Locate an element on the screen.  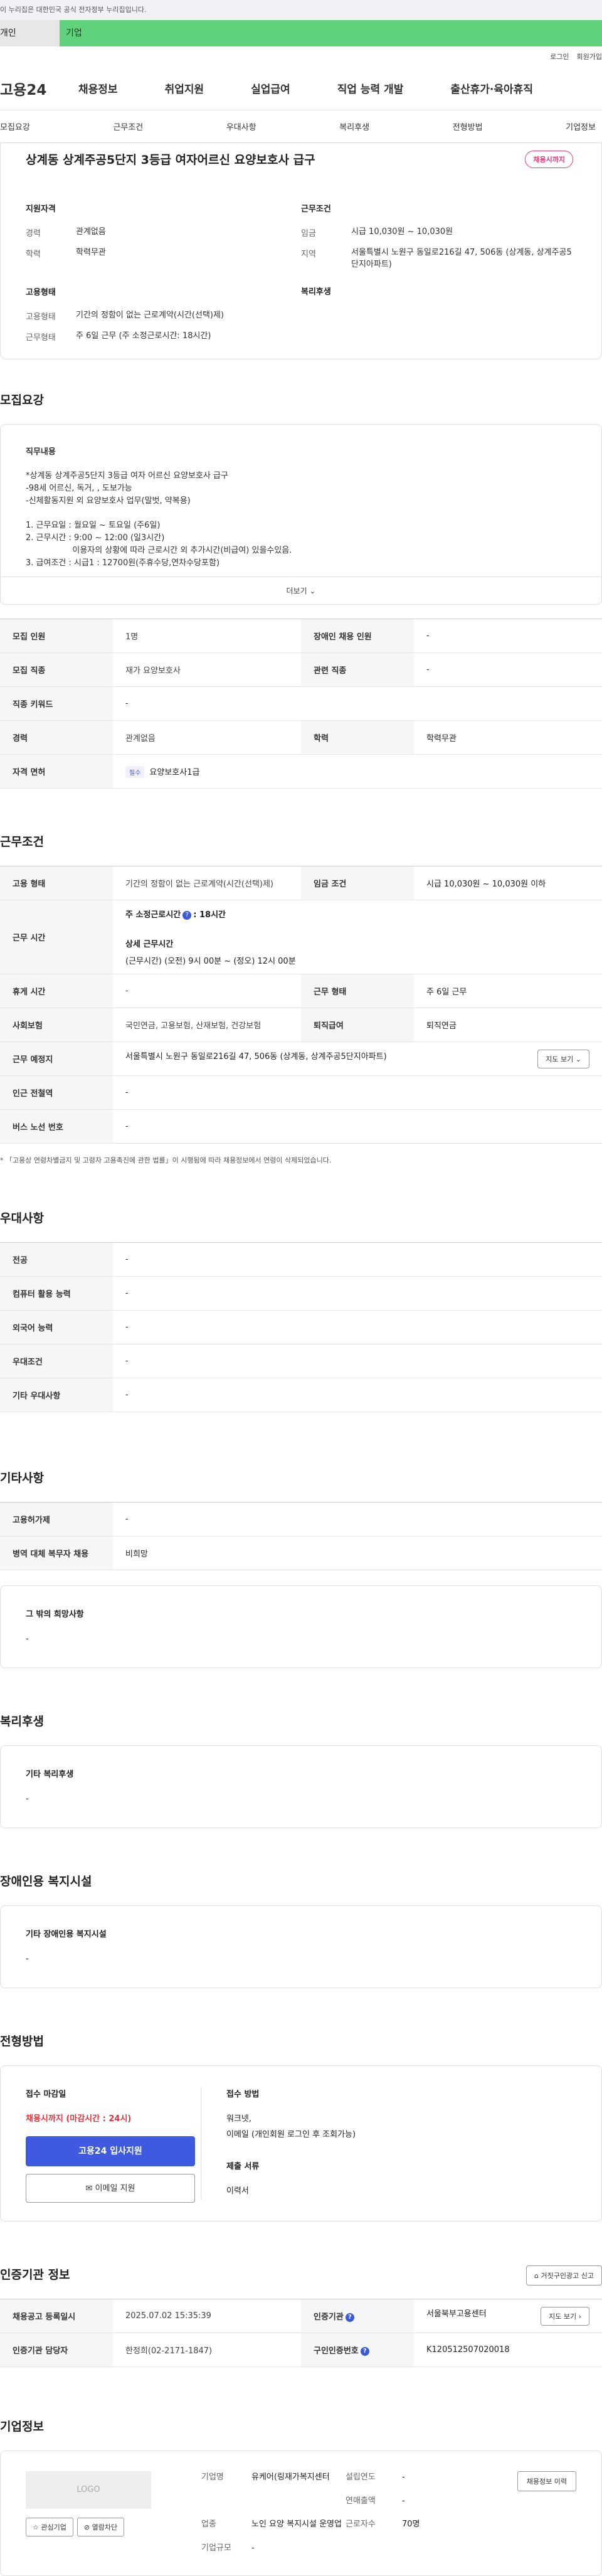
welfare-card-value: - is located at coordinates (27, 1799).